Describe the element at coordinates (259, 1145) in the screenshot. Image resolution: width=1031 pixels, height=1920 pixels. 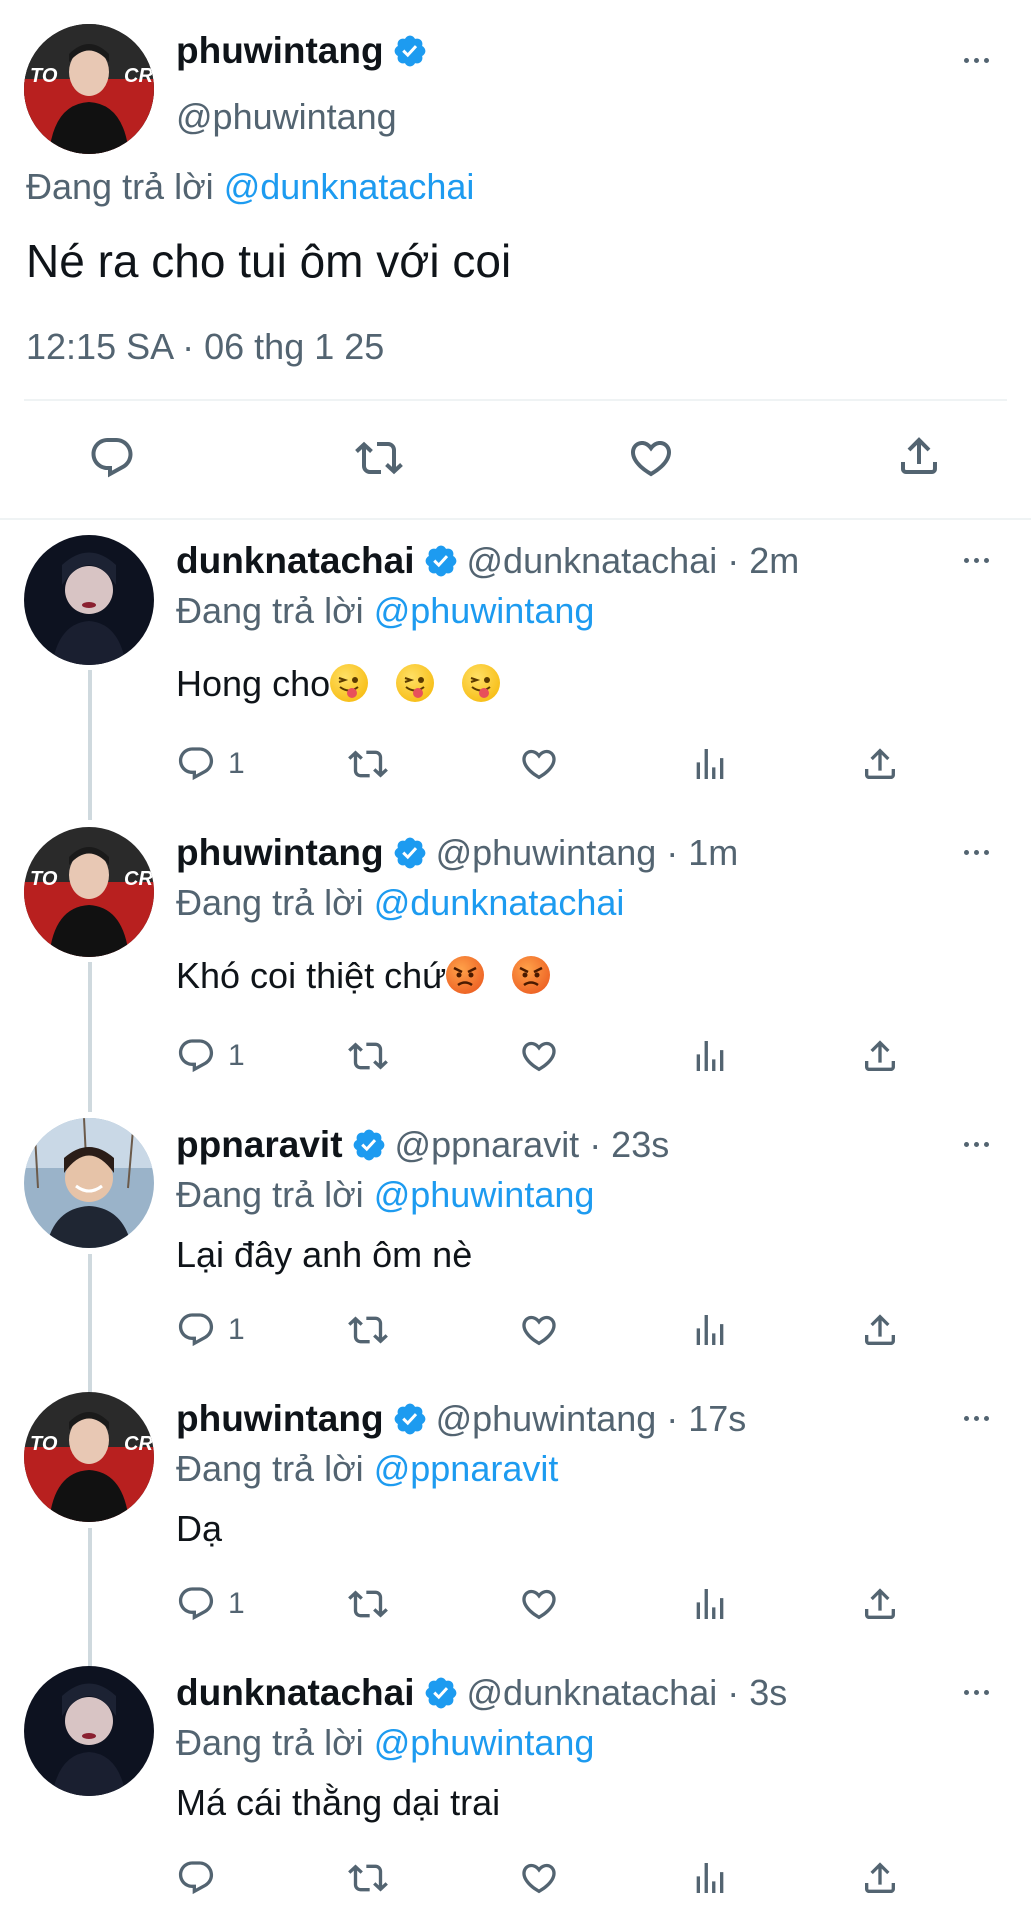
I see `author-name: ppnaravit` at that location.